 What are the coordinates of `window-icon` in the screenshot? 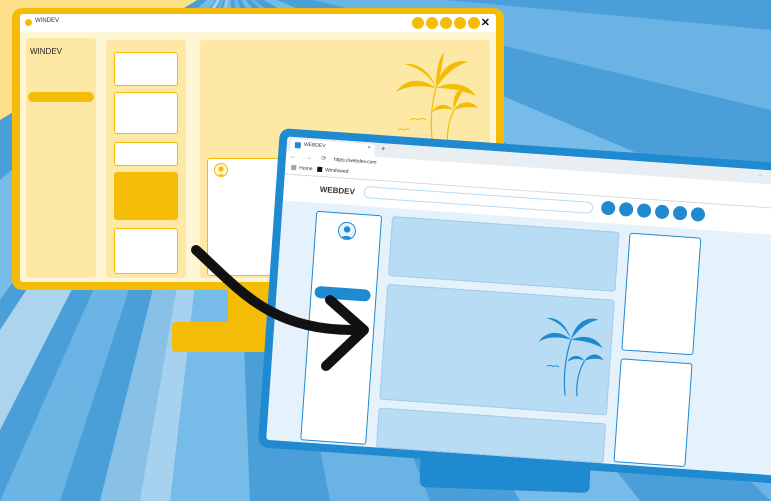 It's located at (320, 169).